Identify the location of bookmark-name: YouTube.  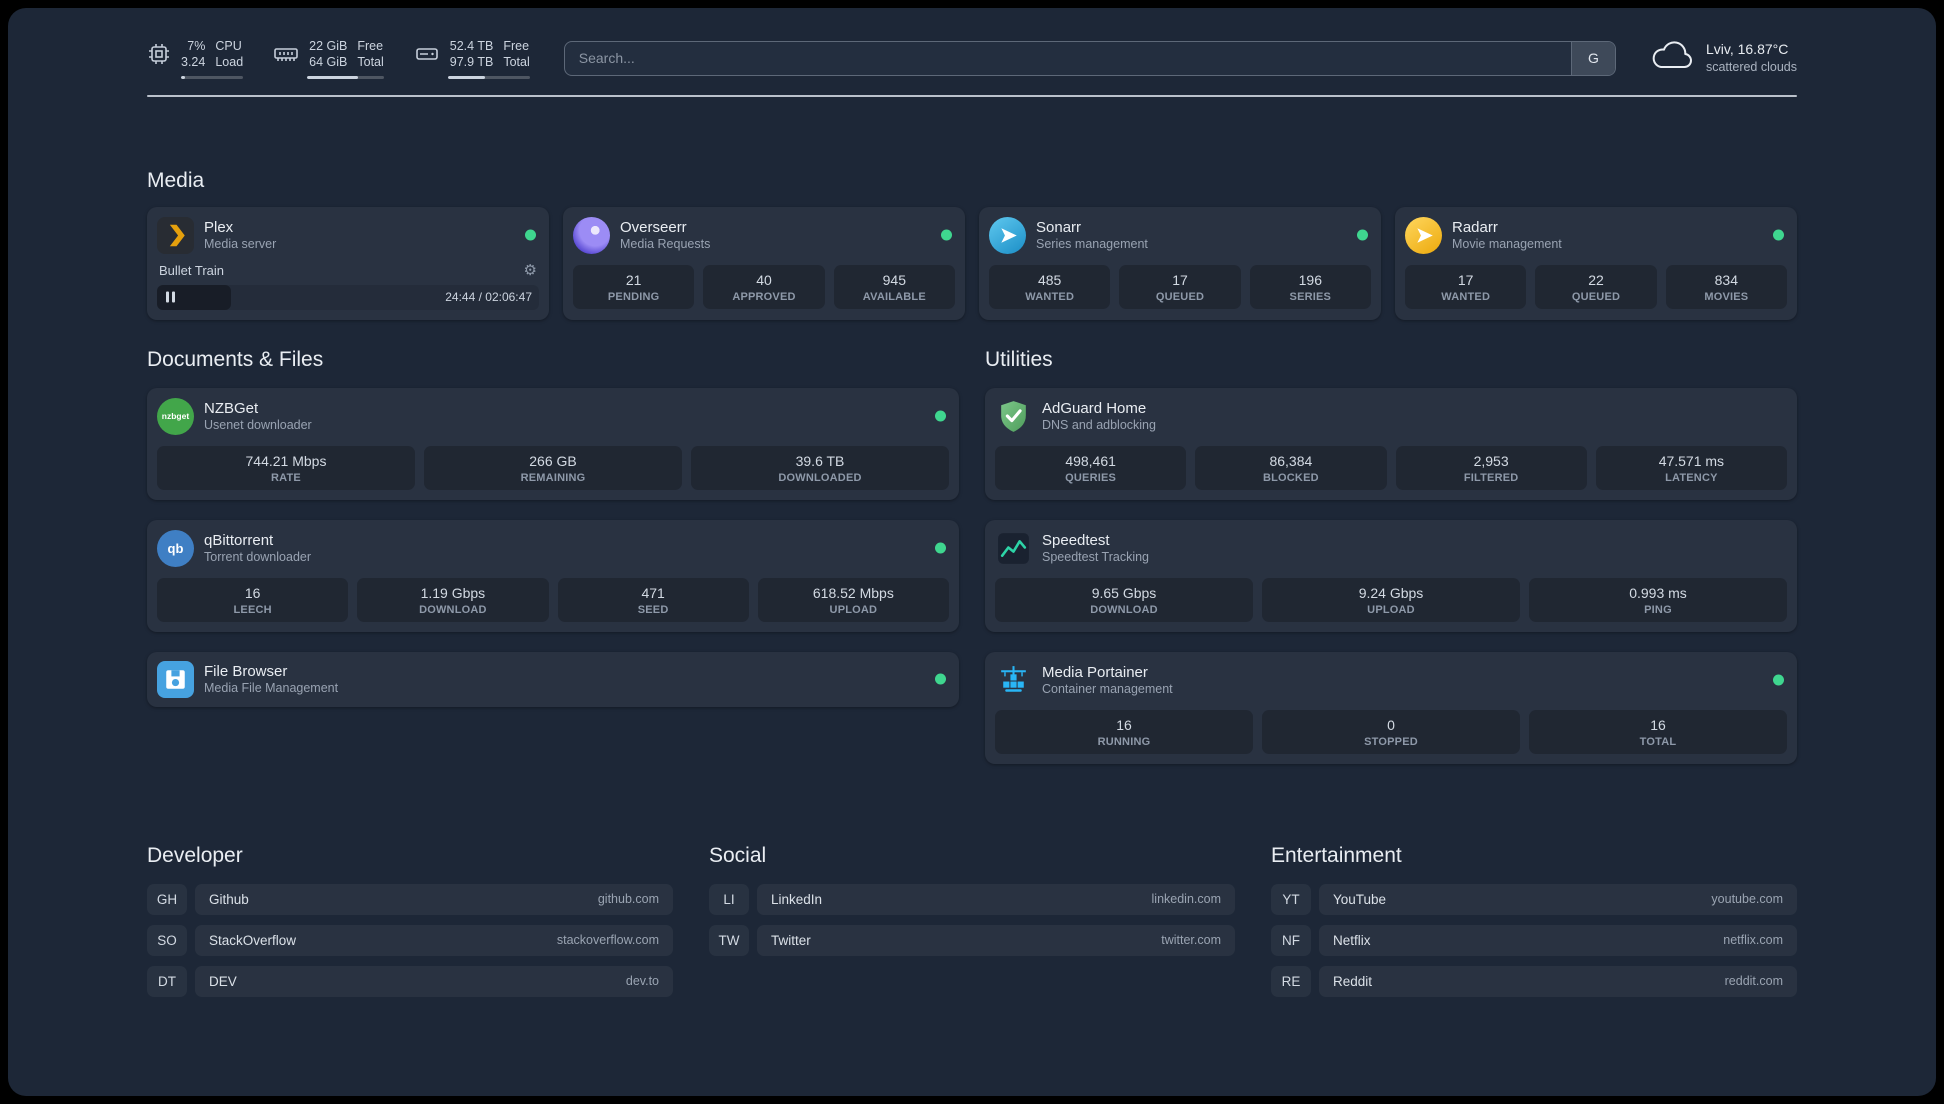
(1360, 899).